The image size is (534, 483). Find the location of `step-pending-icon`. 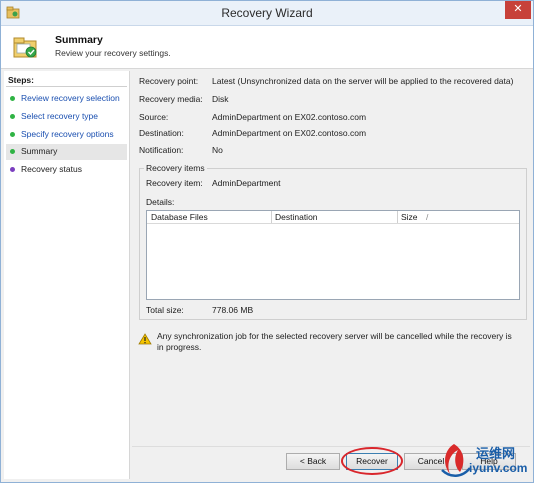

step-pending-icon is located at coordinates (12, 169).